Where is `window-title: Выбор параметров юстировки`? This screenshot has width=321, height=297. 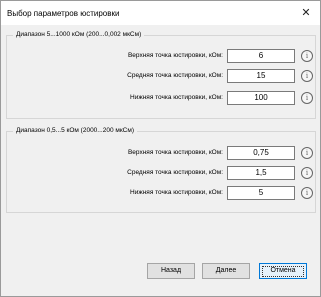
window-title: Выбор параметров юстировки is located at coordinates (63, 13).